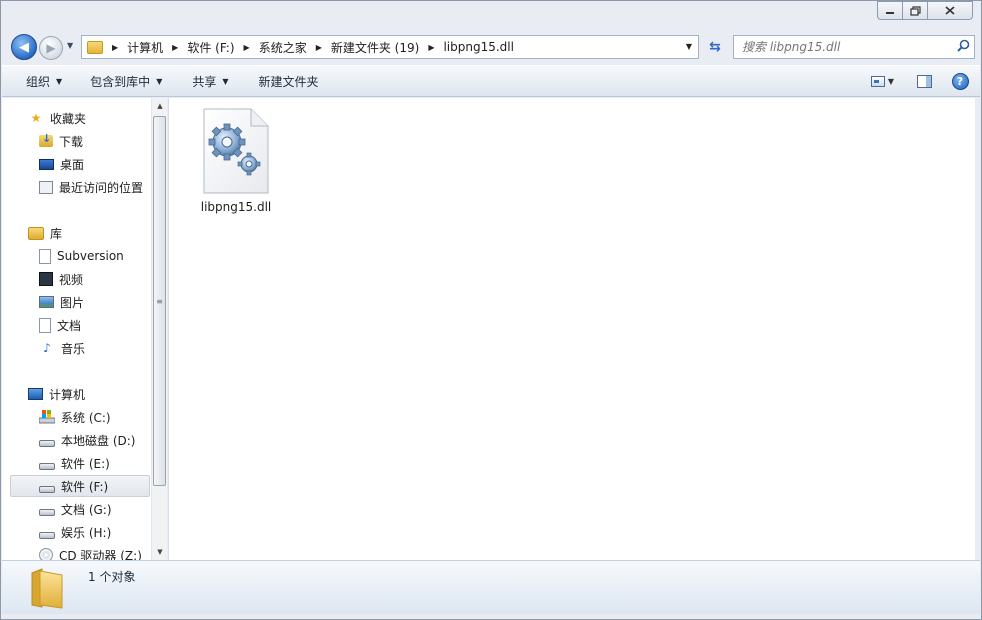  What do you see at coordinates (689, 46) in the screenshot?
I see `address-dropdown-icon: ▼` at bounding box center [689, 46].